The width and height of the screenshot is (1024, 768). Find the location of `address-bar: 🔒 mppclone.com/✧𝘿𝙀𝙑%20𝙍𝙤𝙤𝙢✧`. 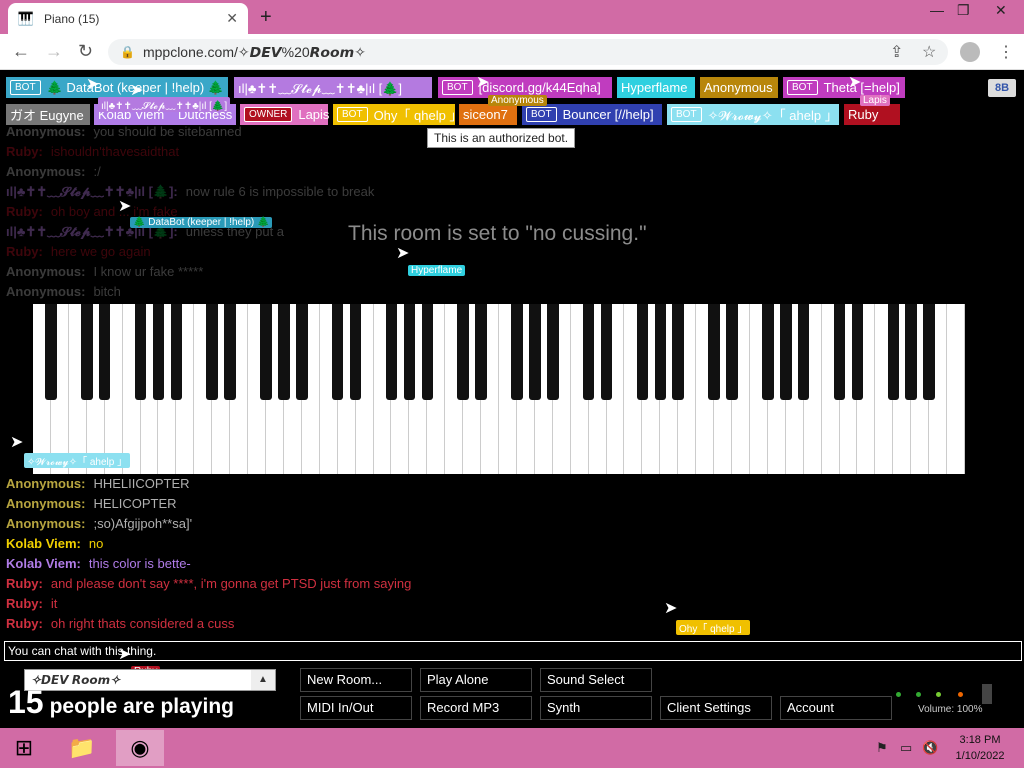

address-bar: 🔒 mppclone.com/✧𝘿𝙀𝙑%20𝙍𝙤𝙤𝙢✧ is located at coordinates (528, 52).